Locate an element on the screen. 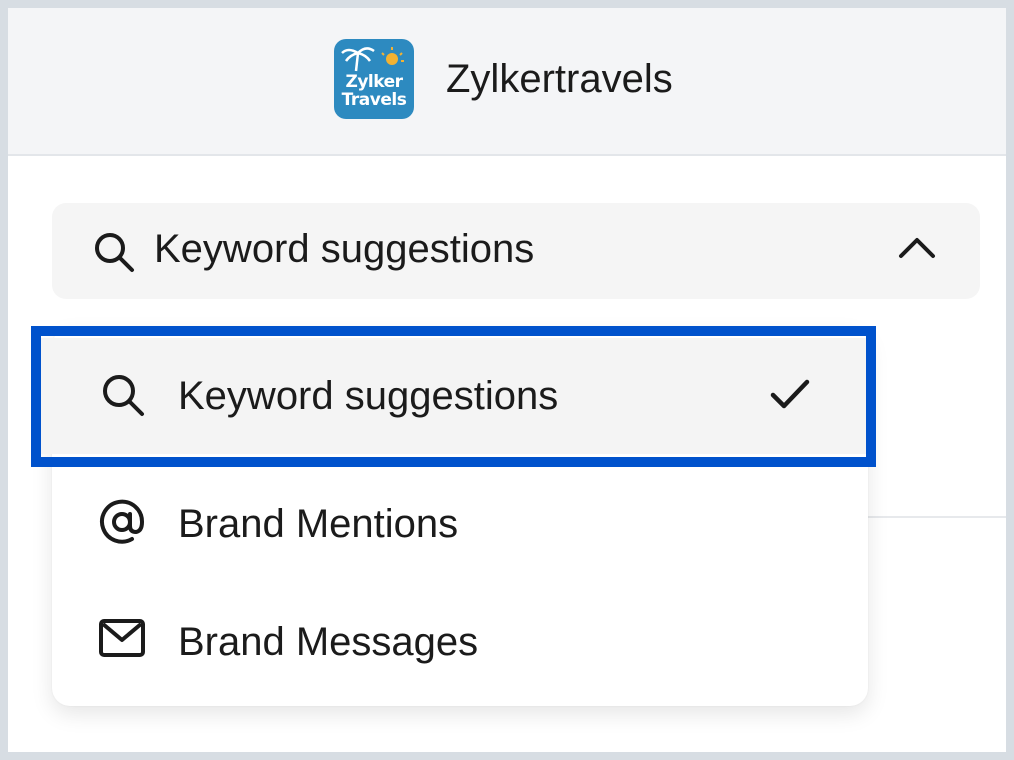 This screenshot has height=760, width=1014. logo-text-line2: Travels is located at coordinates (374, 100).